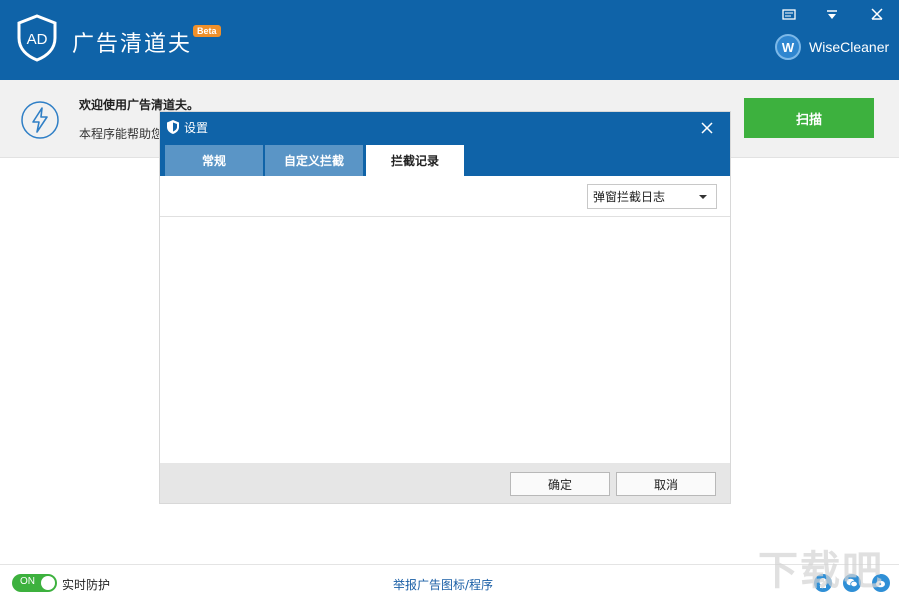 Image resolution: width=899 pixels, height=600 pixels. I want to click on title-bar: AD 广告清道夫 Beta W WiseCleaner, so click(449, 40).